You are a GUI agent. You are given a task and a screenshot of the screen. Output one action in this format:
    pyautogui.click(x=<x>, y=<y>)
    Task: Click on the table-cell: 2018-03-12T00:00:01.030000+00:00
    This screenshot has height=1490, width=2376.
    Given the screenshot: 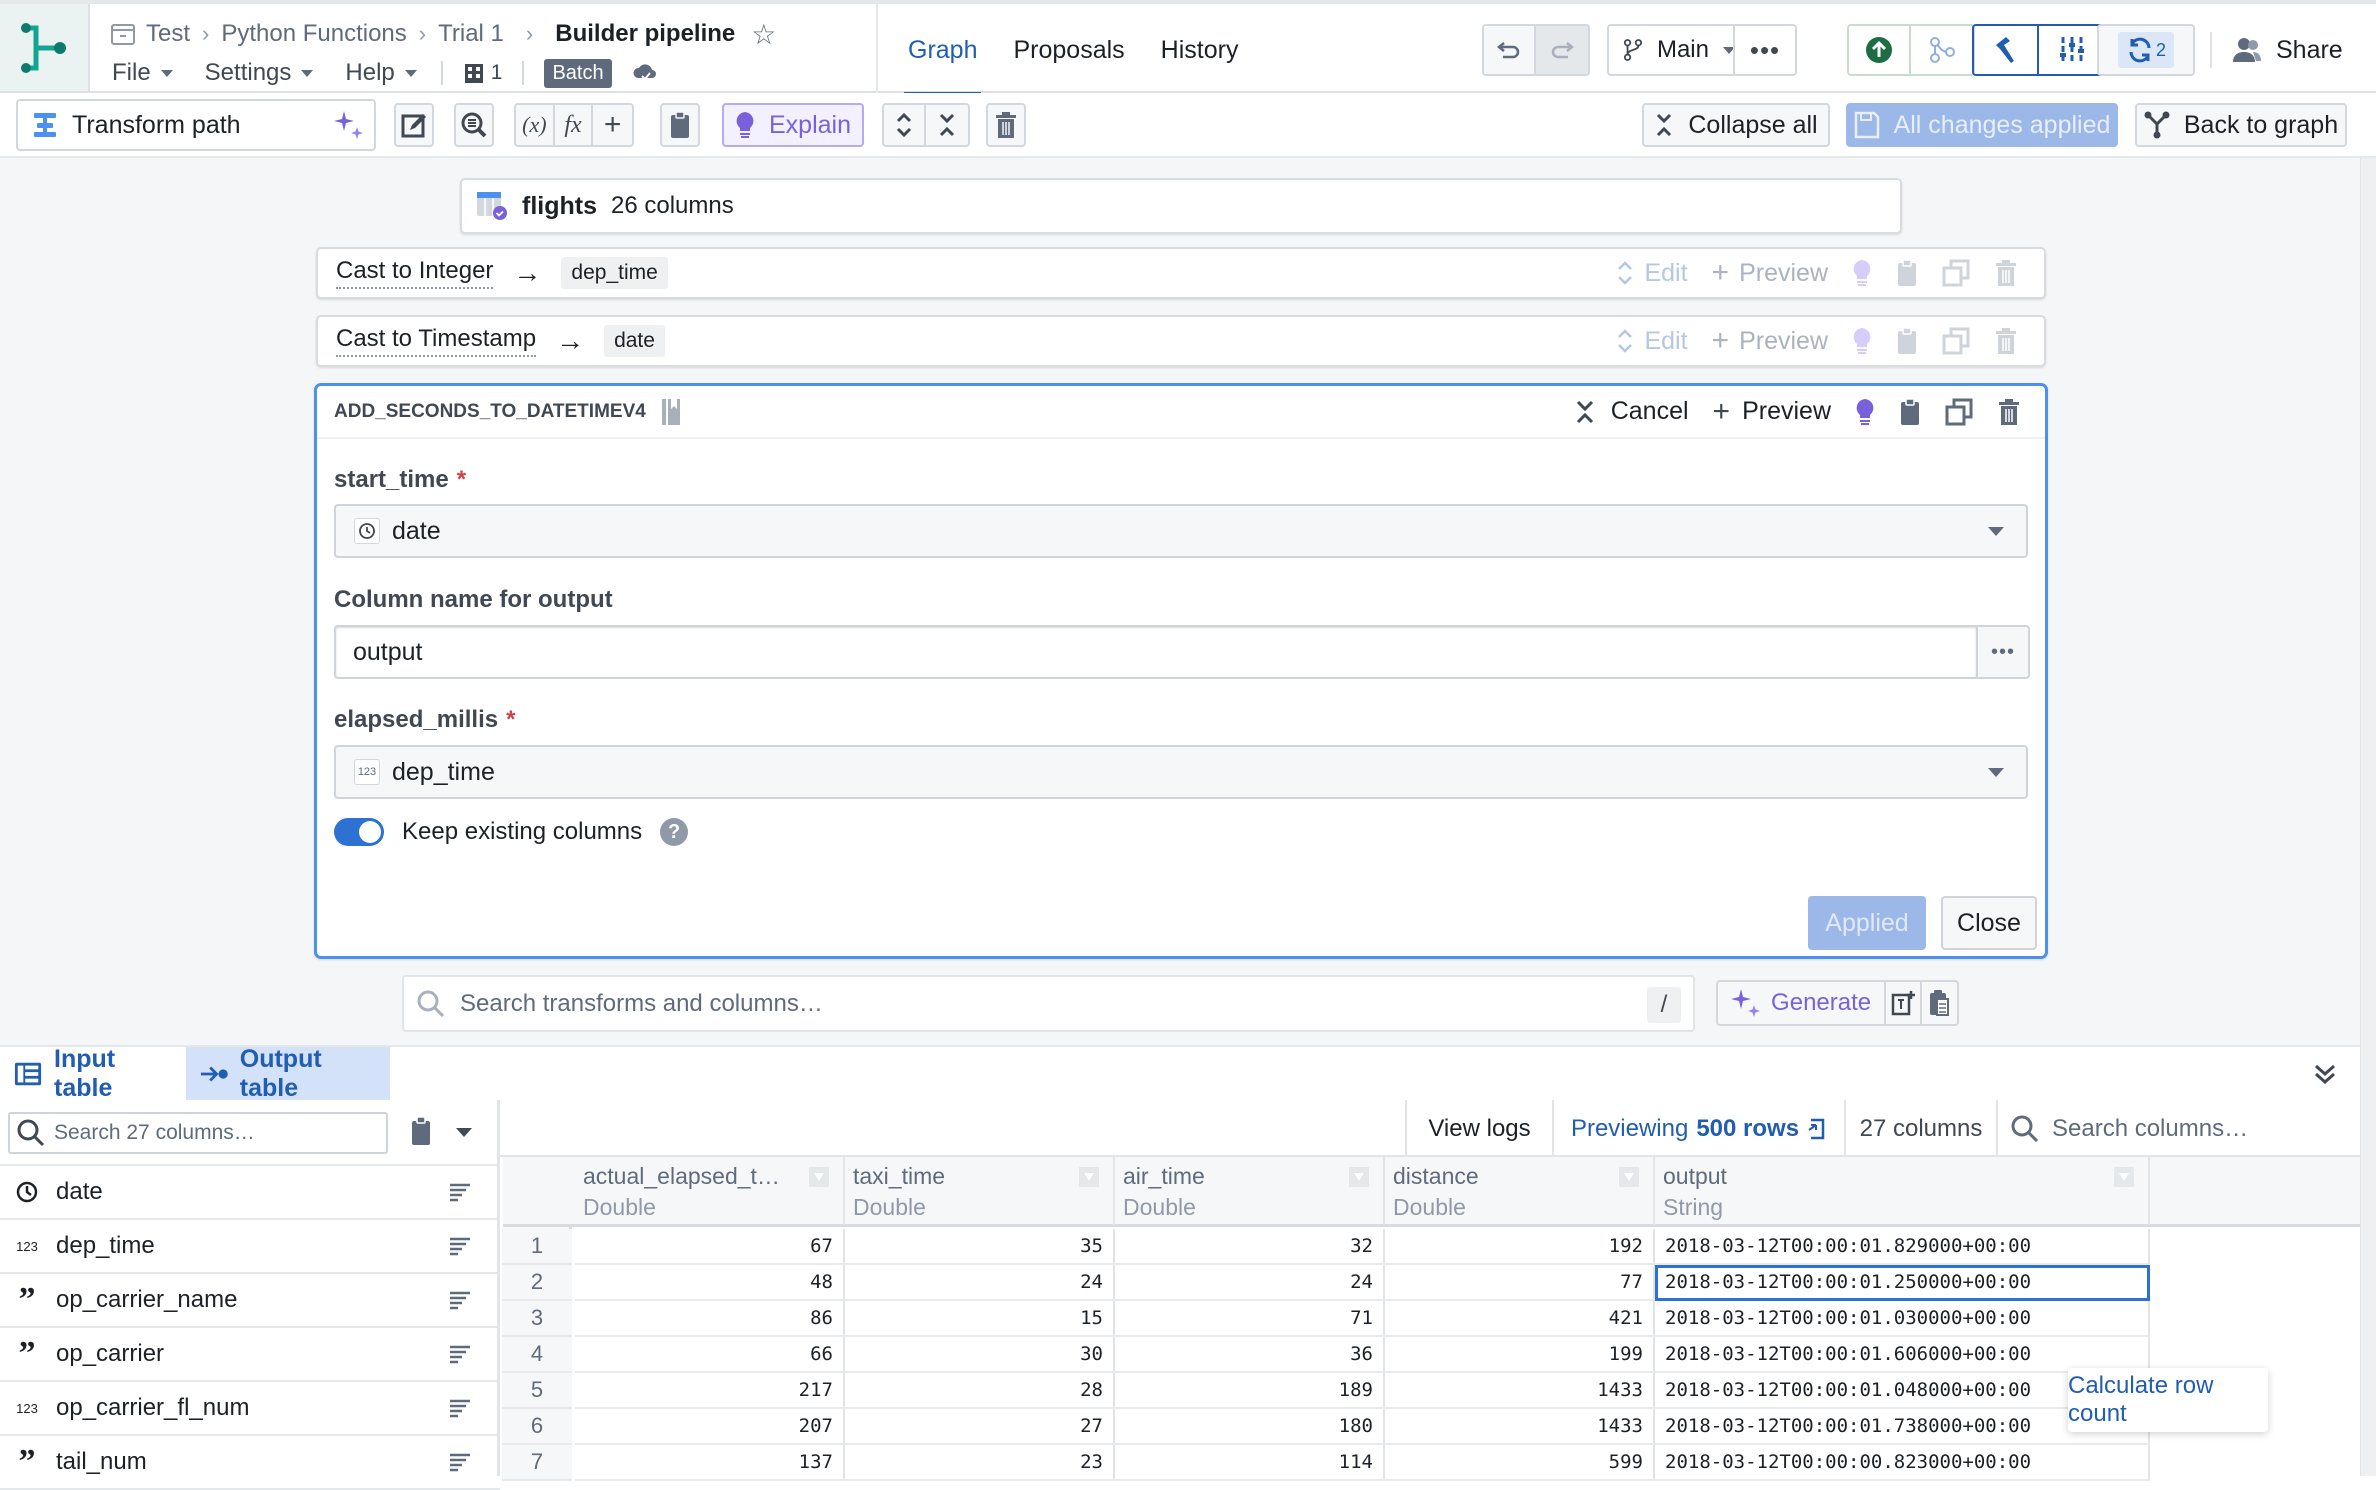 What is the action you would take?
    pyautogui.click(x=1902, y=1319)
    